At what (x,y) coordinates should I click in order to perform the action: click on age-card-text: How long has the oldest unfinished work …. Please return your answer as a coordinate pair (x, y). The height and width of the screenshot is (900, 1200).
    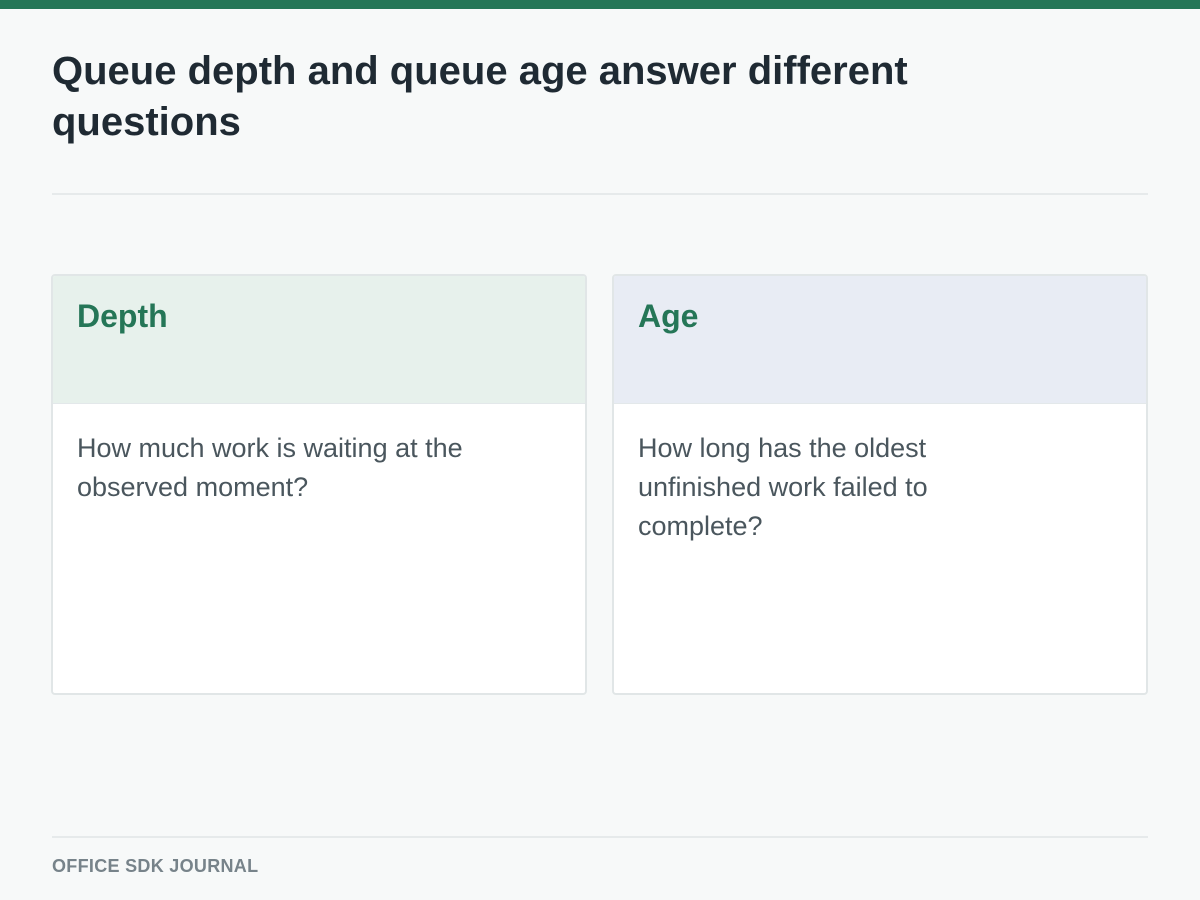
    Looking at the image, I should click on (783, 487).